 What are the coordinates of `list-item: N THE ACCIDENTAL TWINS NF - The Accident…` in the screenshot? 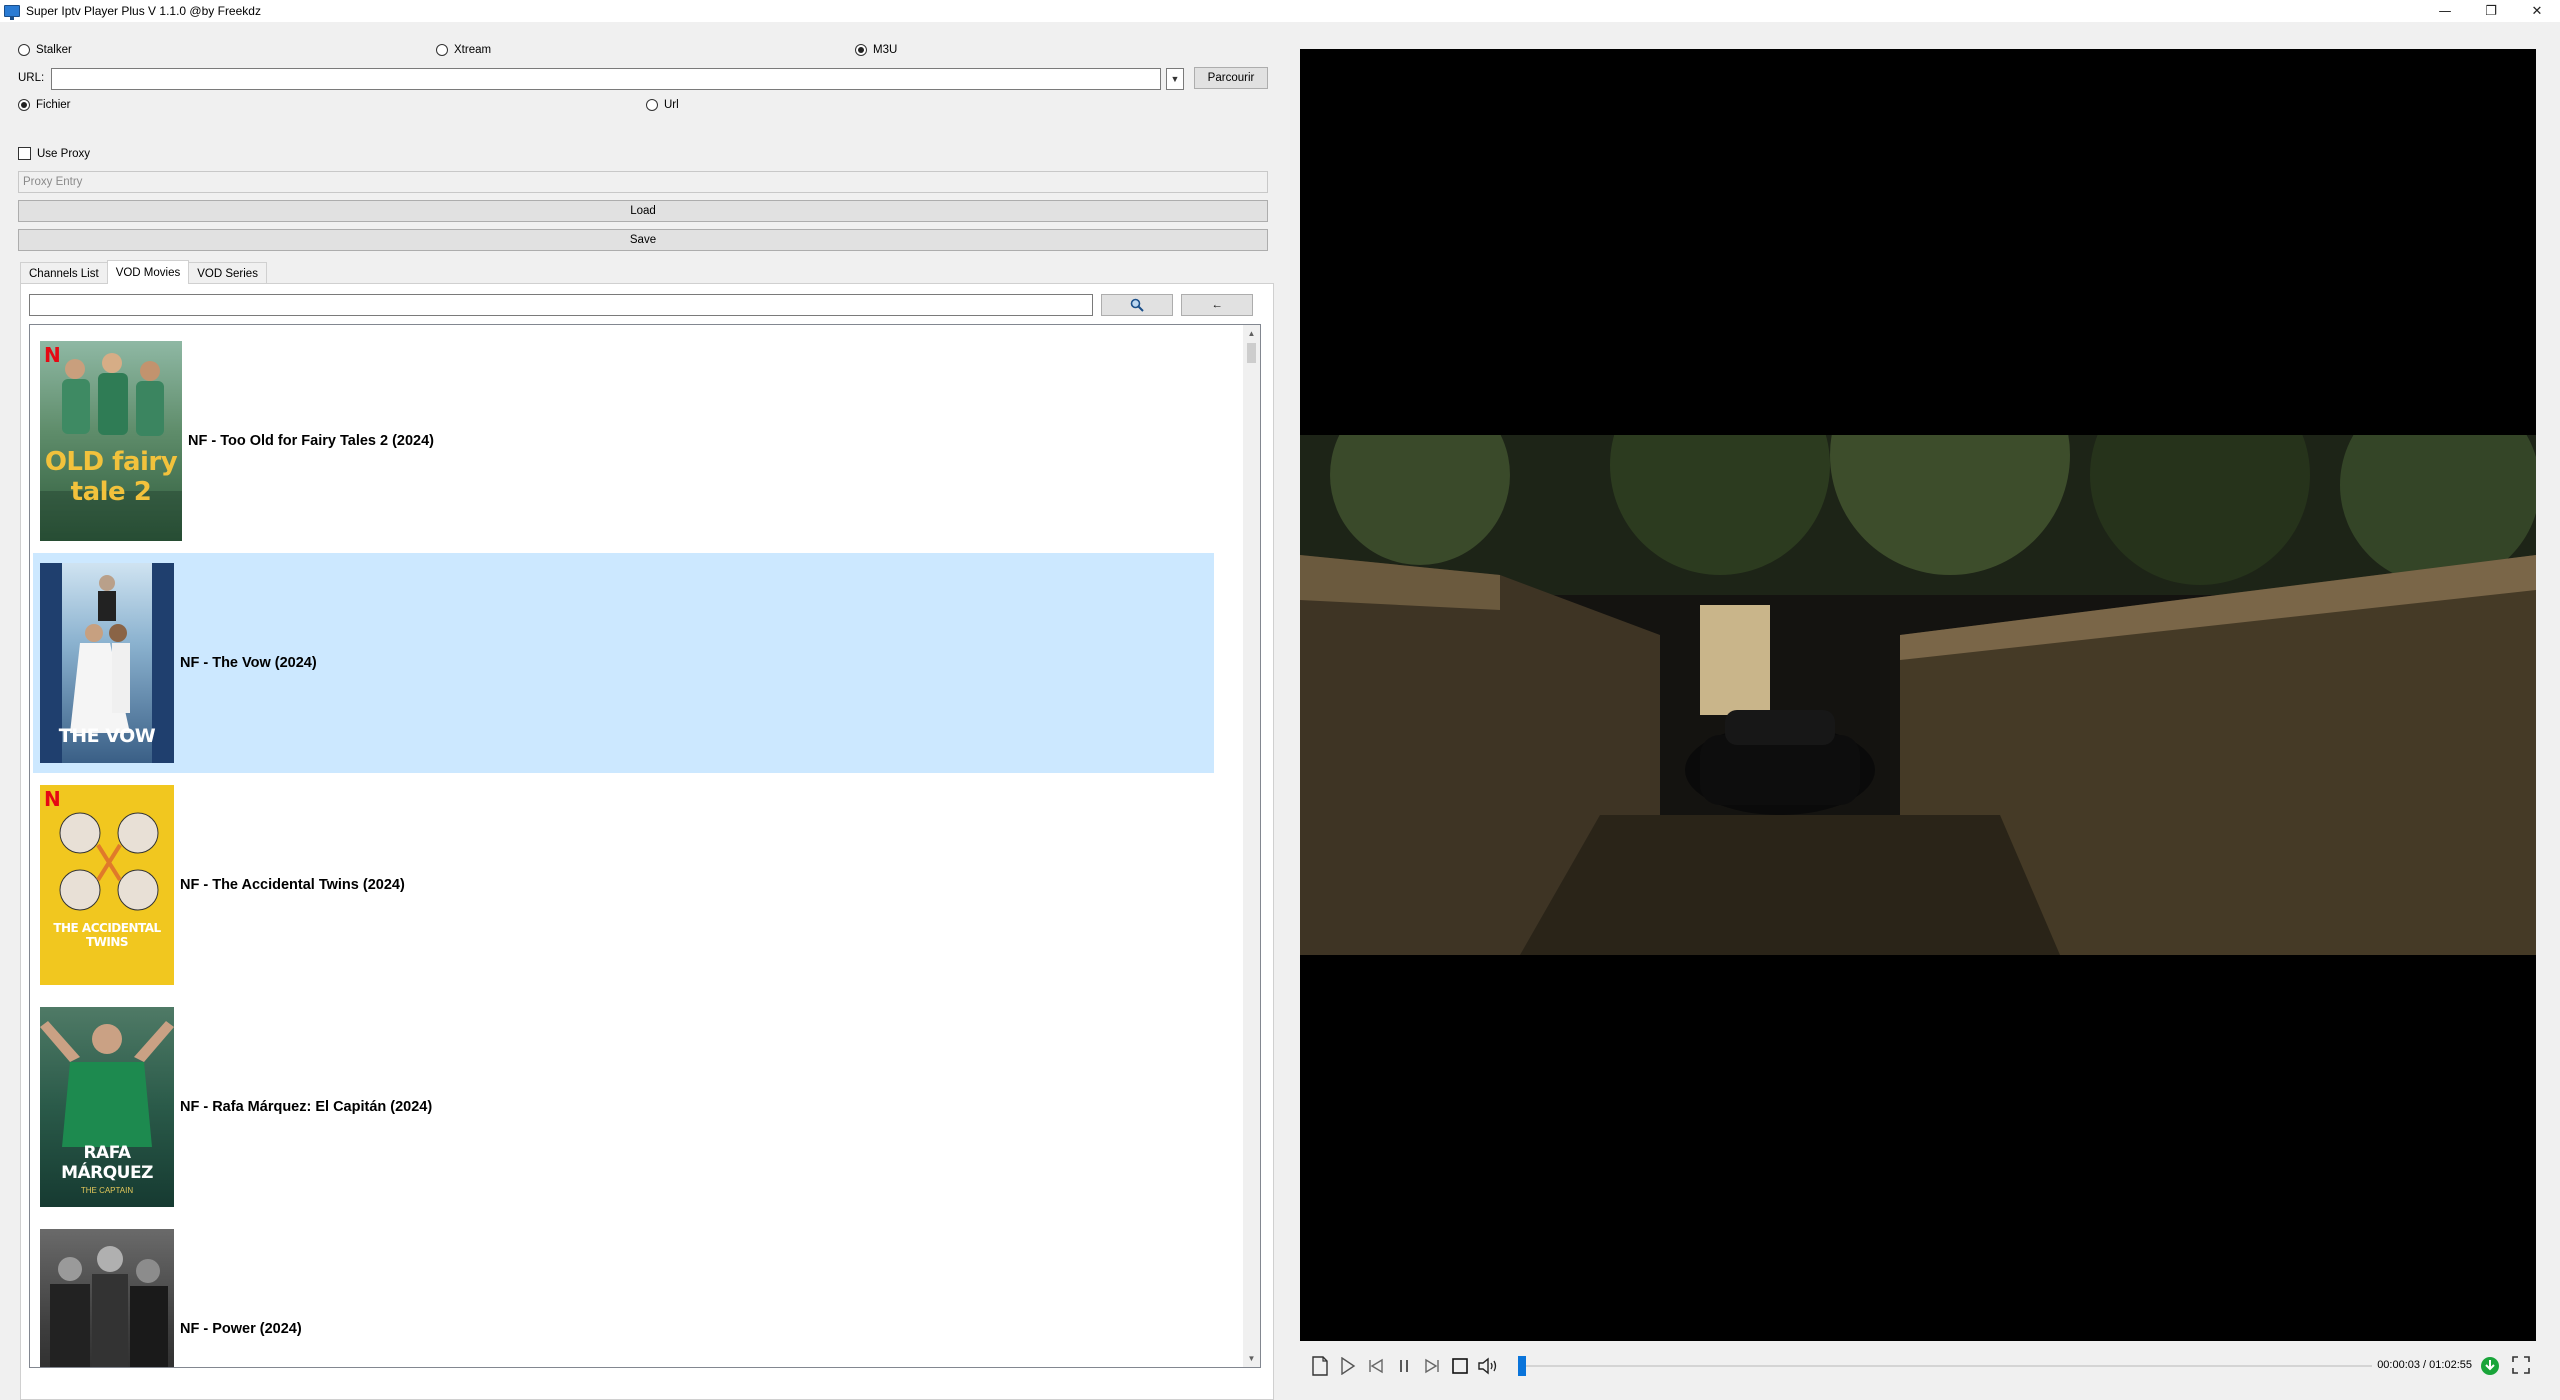 It's located at (623, 885).